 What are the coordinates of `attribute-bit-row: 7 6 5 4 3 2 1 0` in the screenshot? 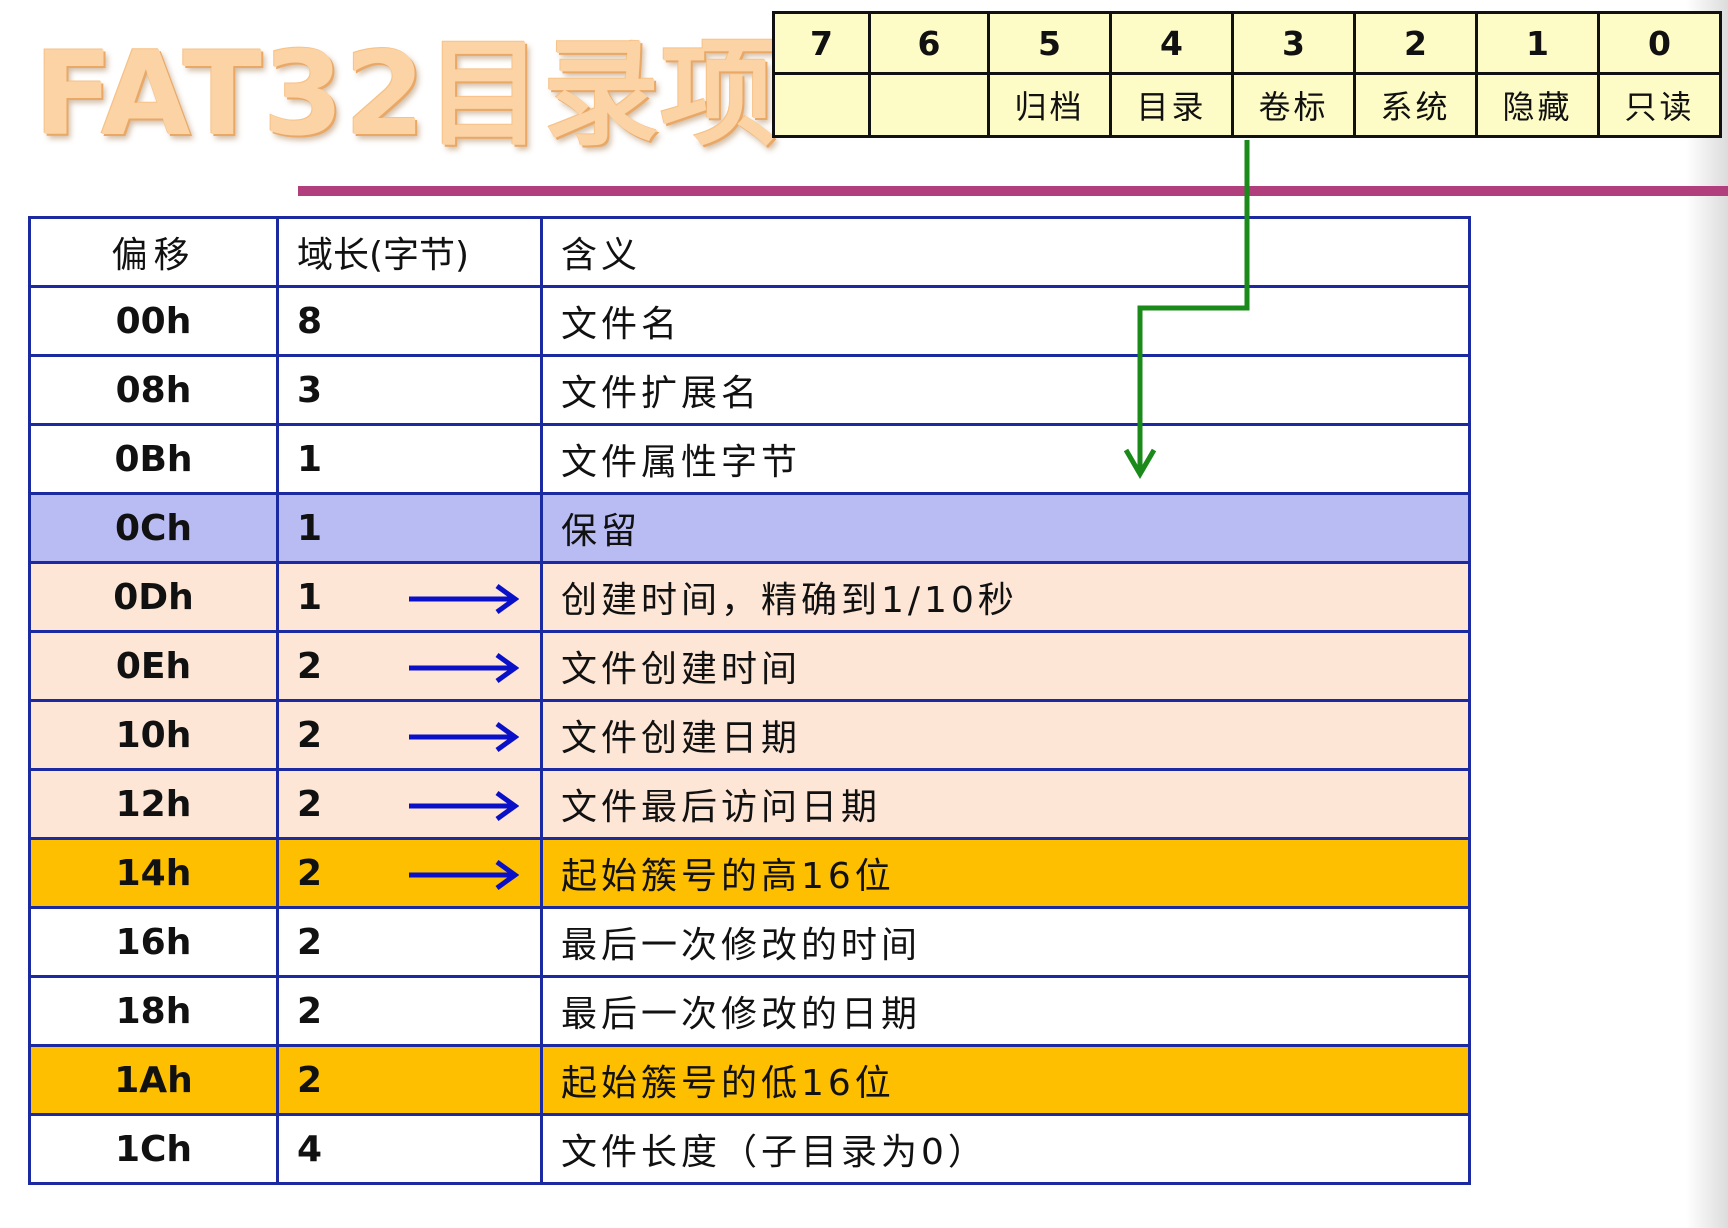 It's located at (1247, 43).